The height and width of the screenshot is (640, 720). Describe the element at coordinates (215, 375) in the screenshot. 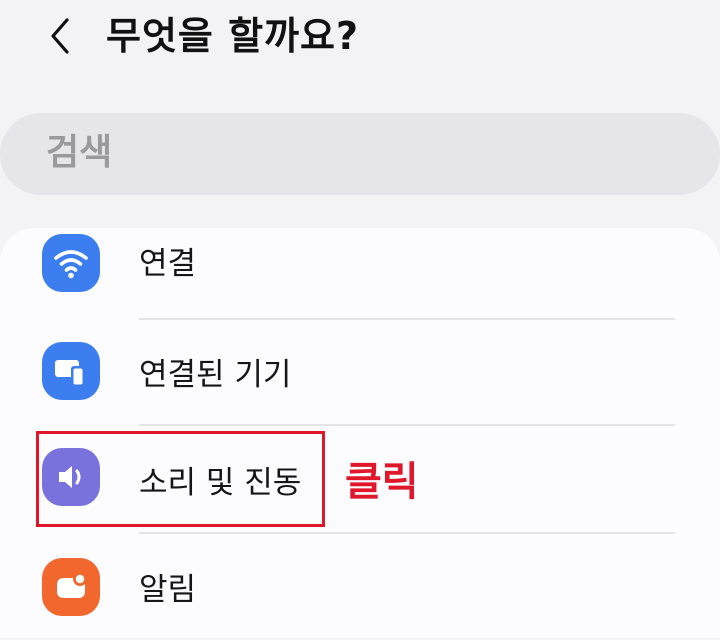

I see `settings-item-label: 연결된 기기` at that location.